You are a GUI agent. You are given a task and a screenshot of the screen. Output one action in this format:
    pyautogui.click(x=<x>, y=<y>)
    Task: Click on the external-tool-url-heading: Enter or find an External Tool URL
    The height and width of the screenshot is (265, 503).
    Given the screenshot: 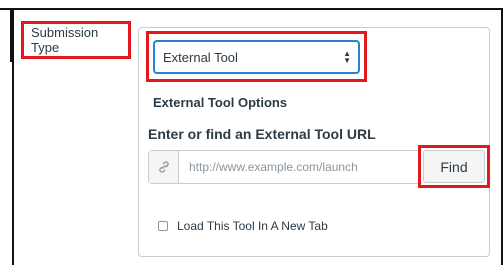 What is the action you would take?
    pyautogui.click(x=262, y=134)
    